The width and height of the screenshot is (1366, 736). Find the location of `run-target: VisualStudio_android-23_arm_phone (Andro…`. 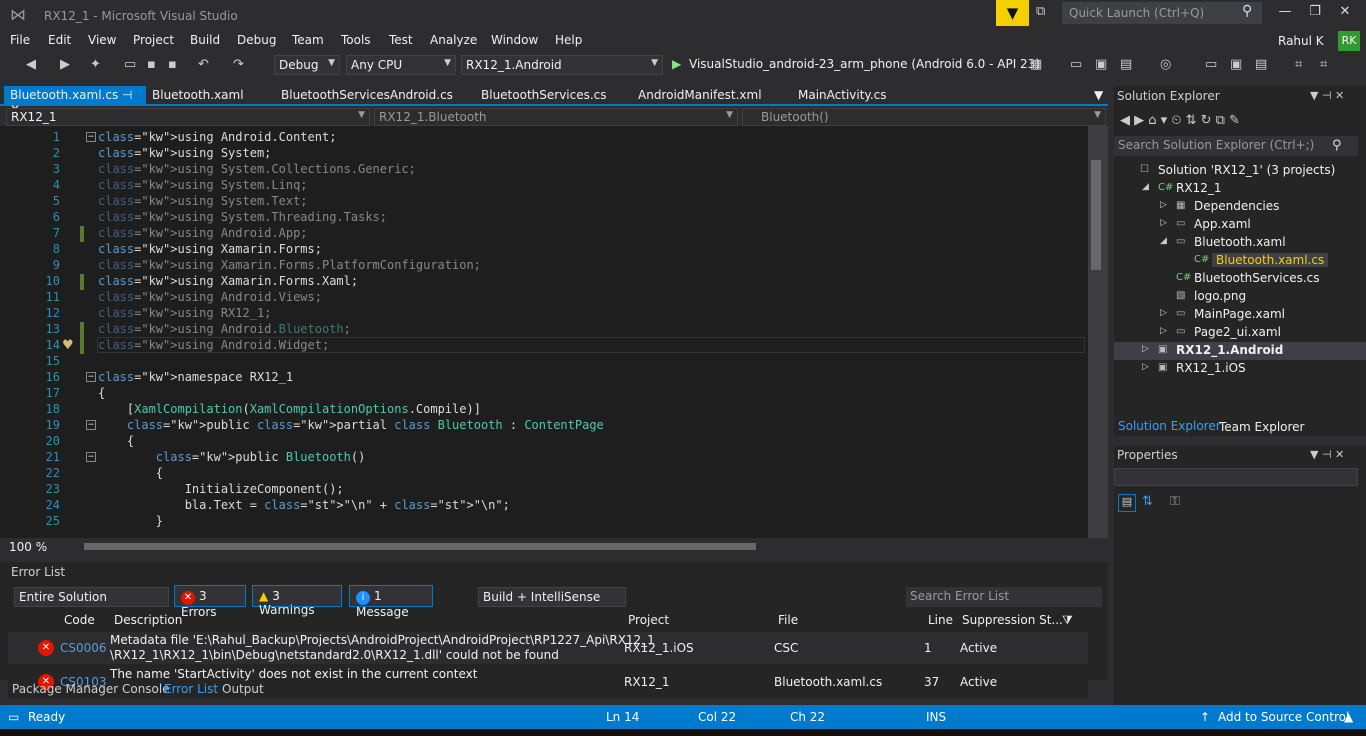

run-target: VisualStudio_android-23_arm_phone (Andro… is located at coordinates (864, 64).